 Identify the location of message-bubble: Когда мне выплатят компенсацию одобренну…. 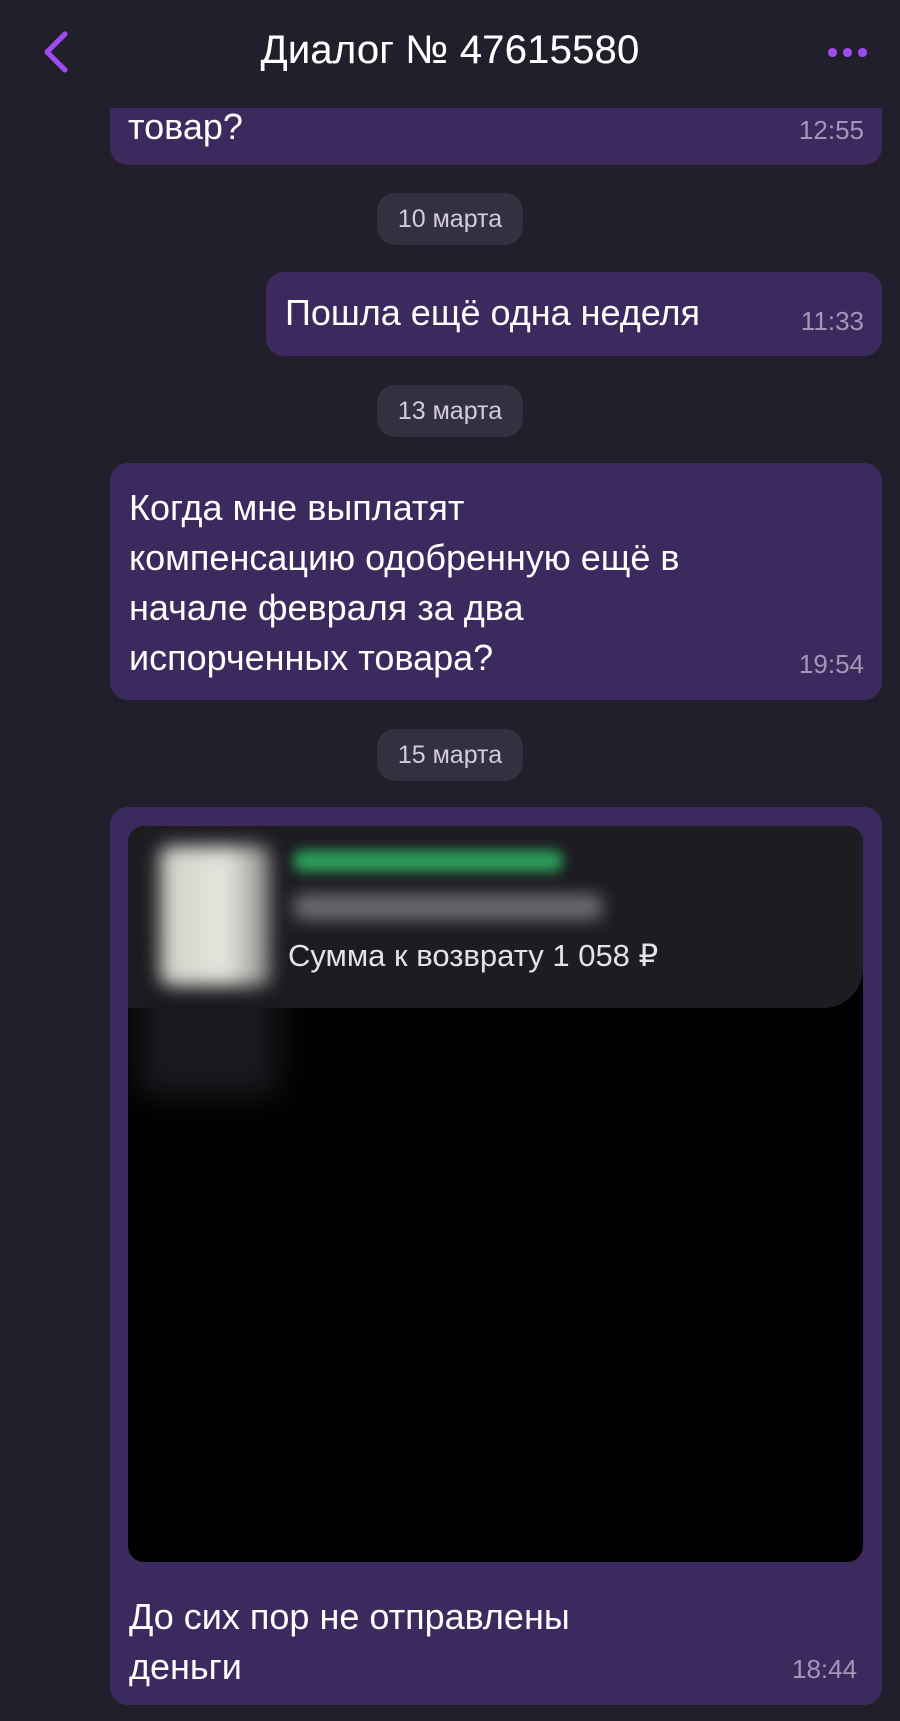
(496, 581).